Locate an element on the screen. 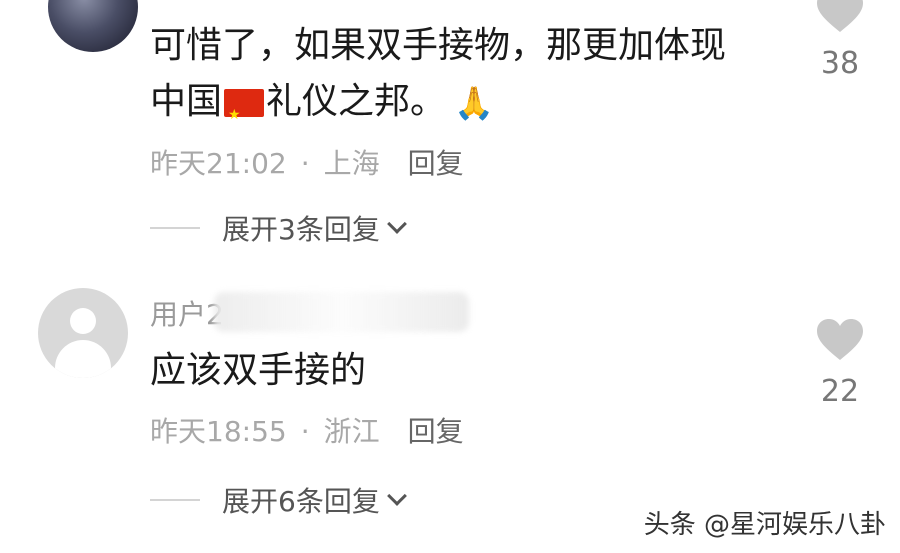  comment-meta: 昨天18:55 · 浙江 回复 is located at coordinates (307, 430).